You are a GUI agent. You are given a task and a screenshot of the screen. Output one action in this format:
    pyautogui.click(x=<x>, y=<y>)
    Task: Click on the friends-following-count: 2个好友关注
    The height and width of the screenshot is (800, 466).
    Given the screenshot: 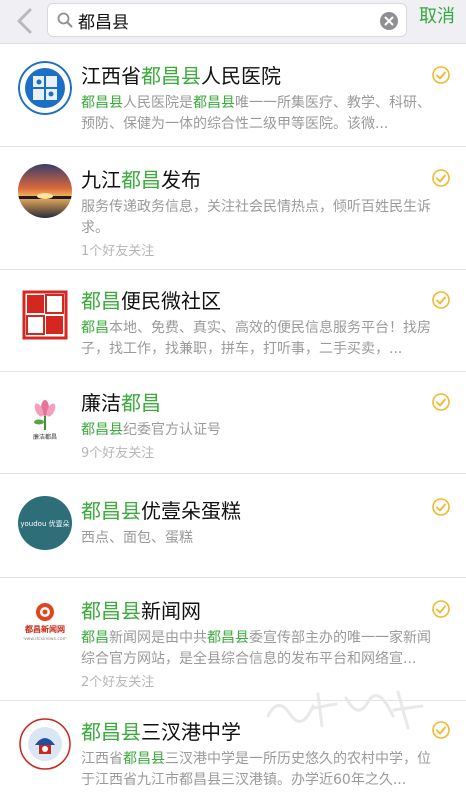 What is the action you would take?
    pyautogui.click(x=118, y=682)
    